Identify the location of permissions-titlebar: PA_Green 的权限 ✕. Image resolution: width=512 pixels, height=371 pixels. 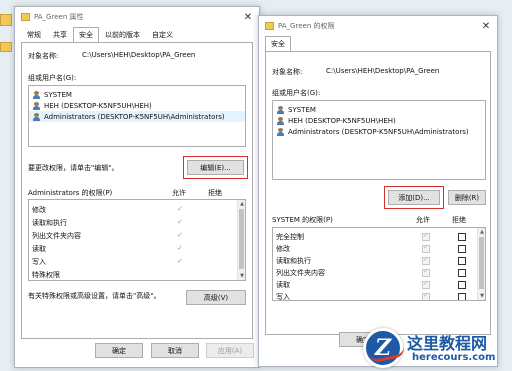
(378, 26).